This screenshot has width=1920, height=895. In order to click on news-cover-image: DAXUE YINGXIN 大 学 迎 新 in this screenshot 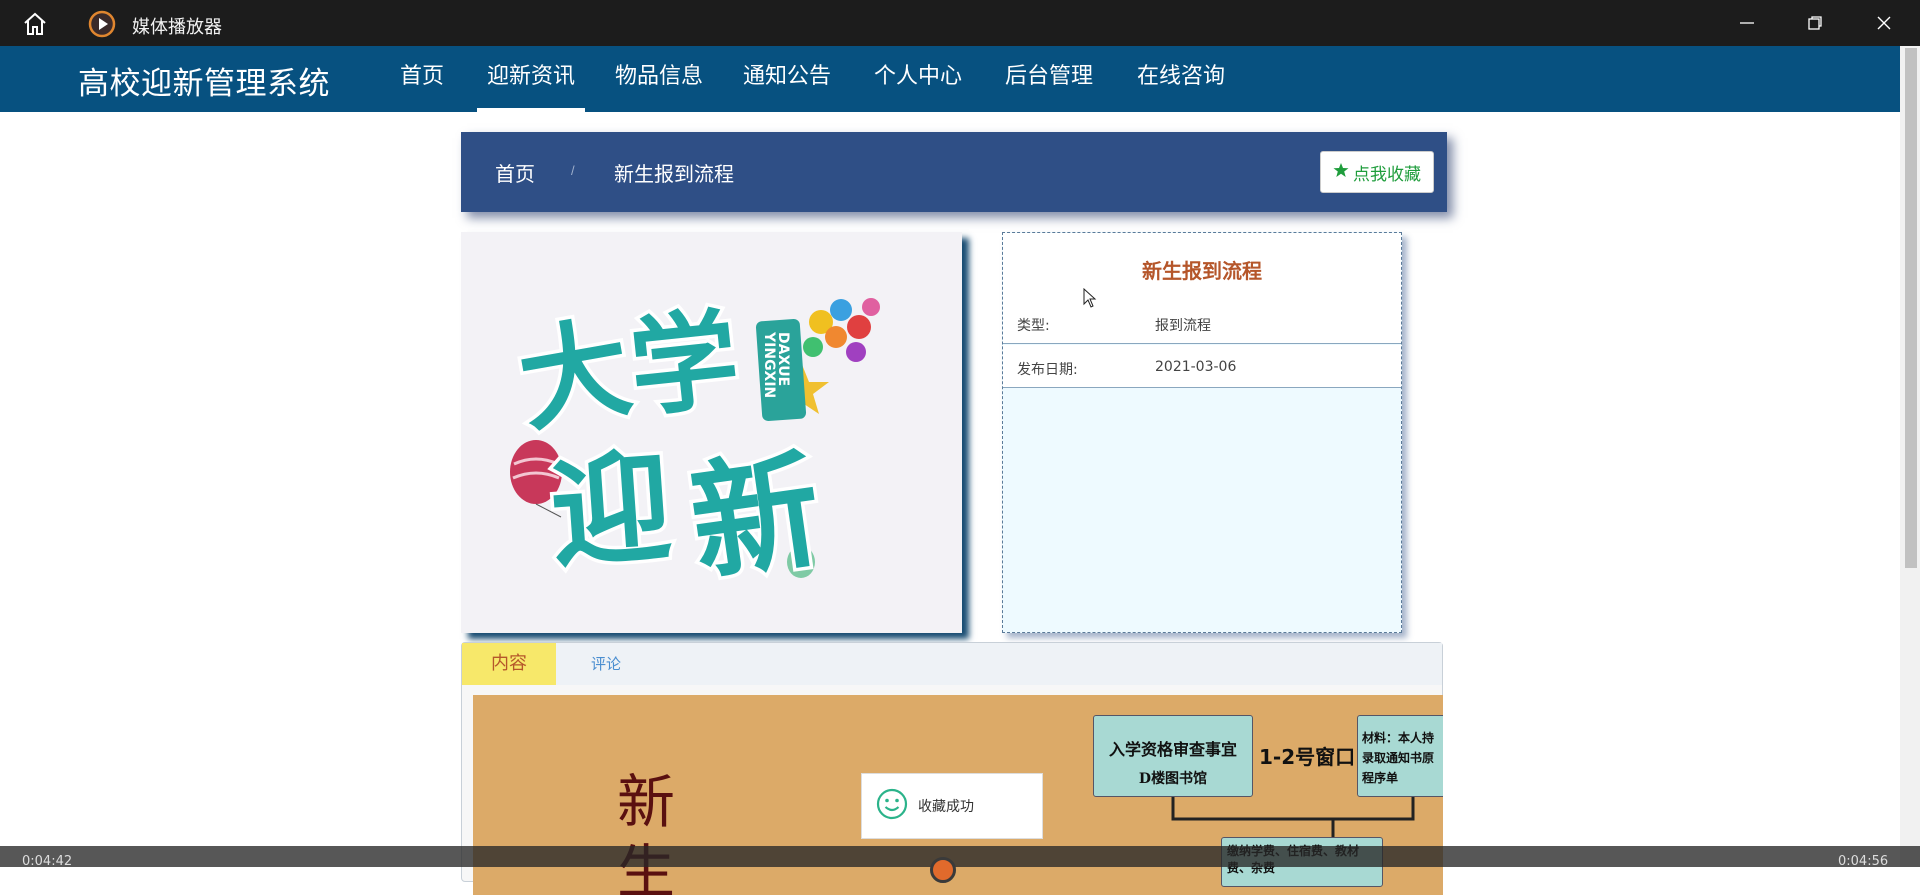, I will do `click(711, 432)`.